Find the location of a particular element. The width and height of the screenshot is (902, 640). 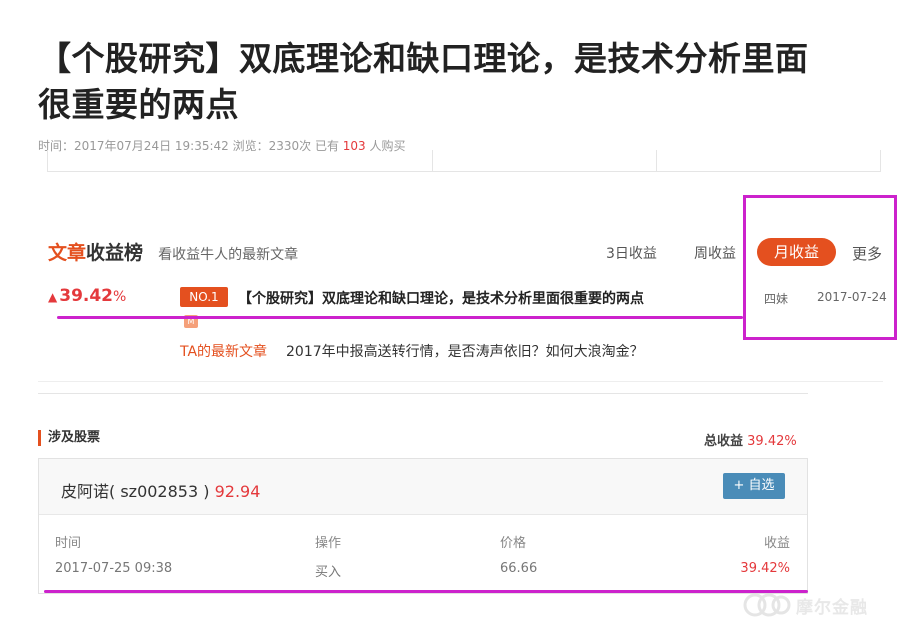

column-header-action: 操作 is located at coordinates (328, 543).